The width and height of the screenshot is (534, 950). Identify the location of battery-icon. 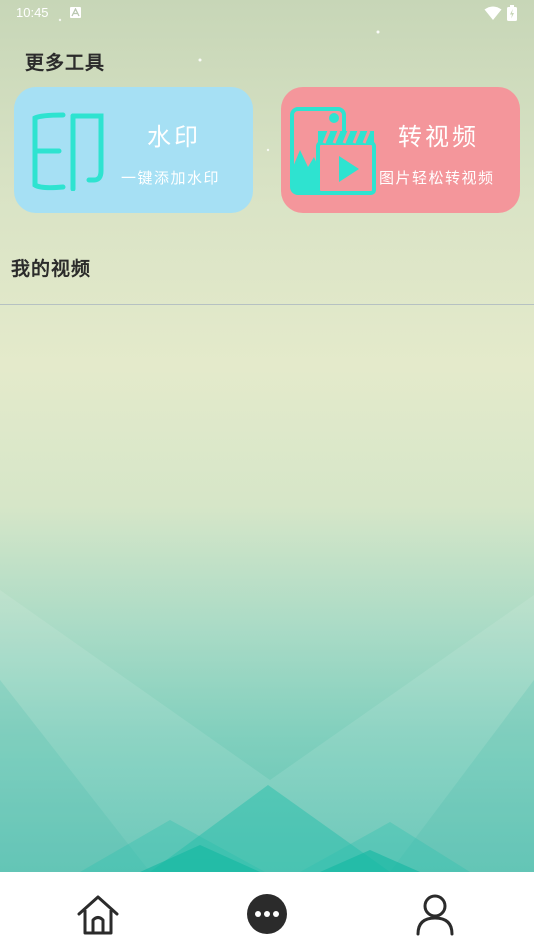
(512, 13).